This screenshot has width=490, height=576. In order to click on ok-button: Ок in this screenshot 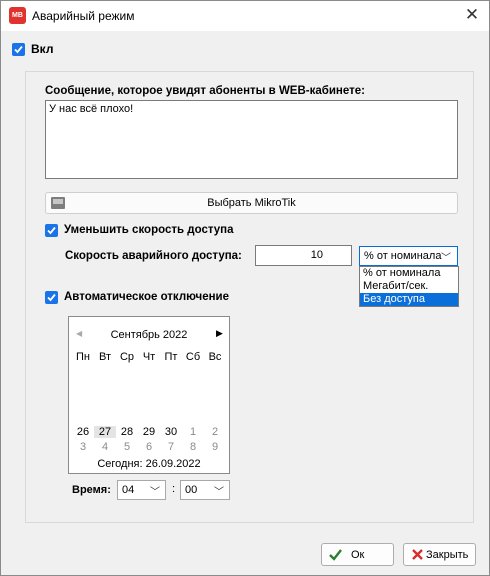, I will do `click(357, 554)`.